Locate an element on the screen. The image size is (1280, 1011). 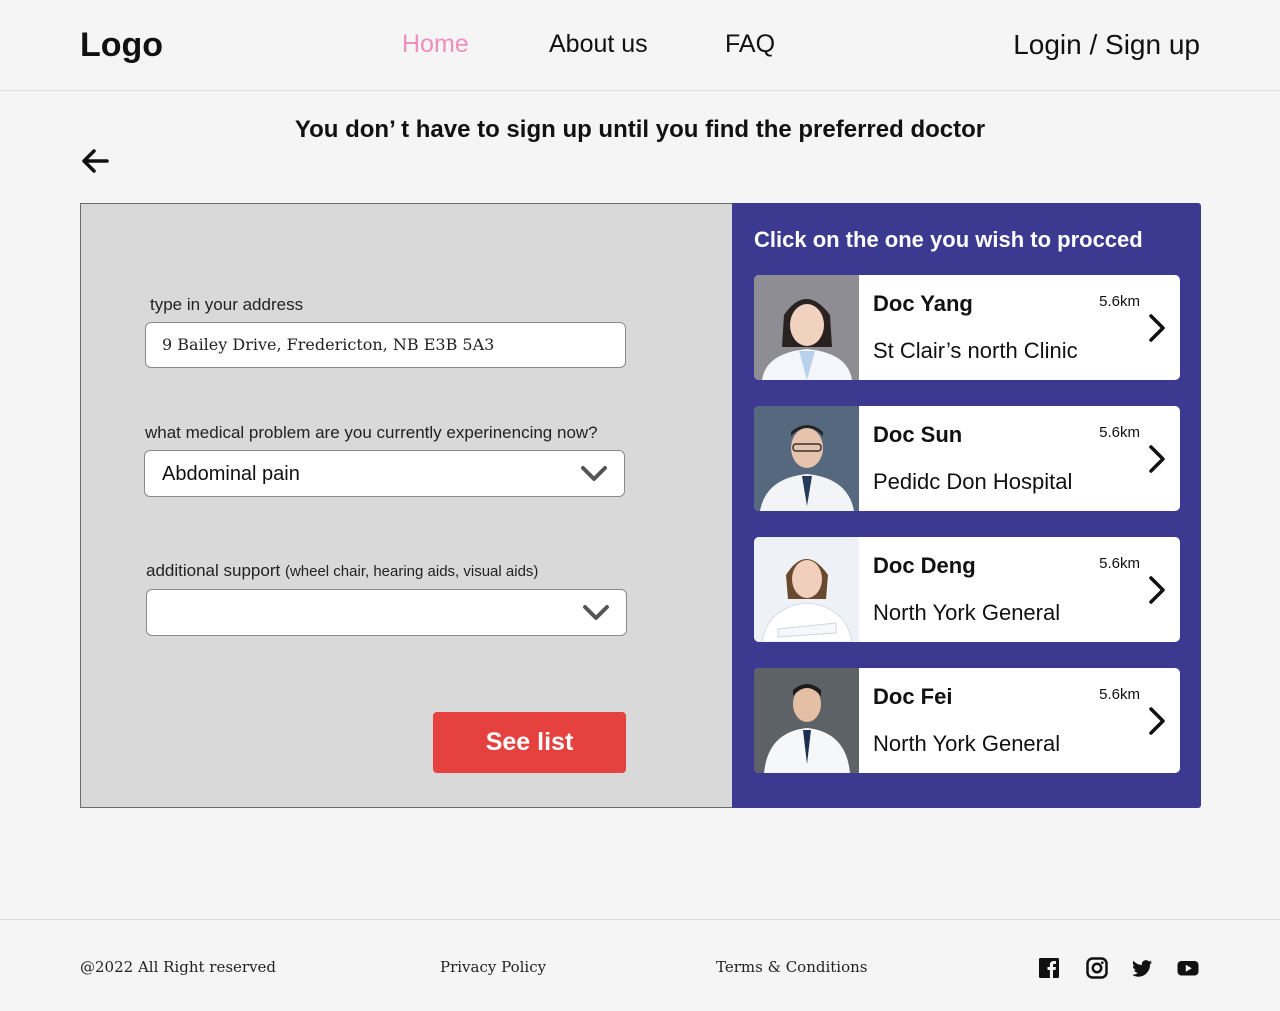
see-list-button: See list is located at coordinates (529, 742).